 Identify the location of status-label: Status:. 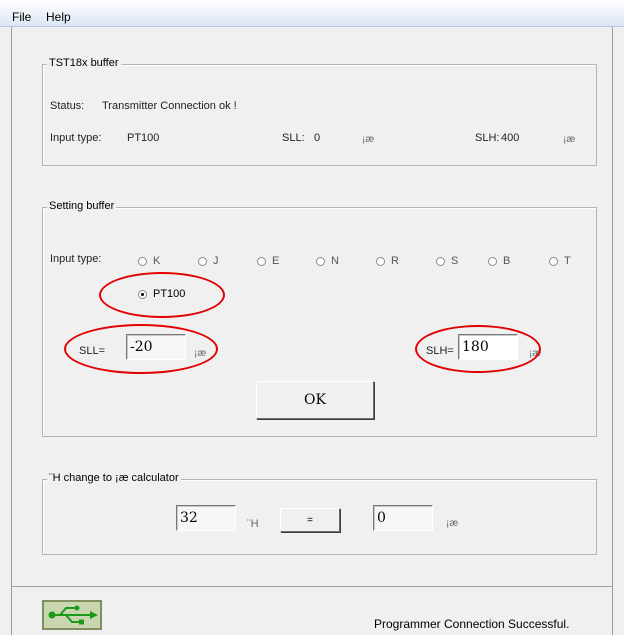
(67, 106).